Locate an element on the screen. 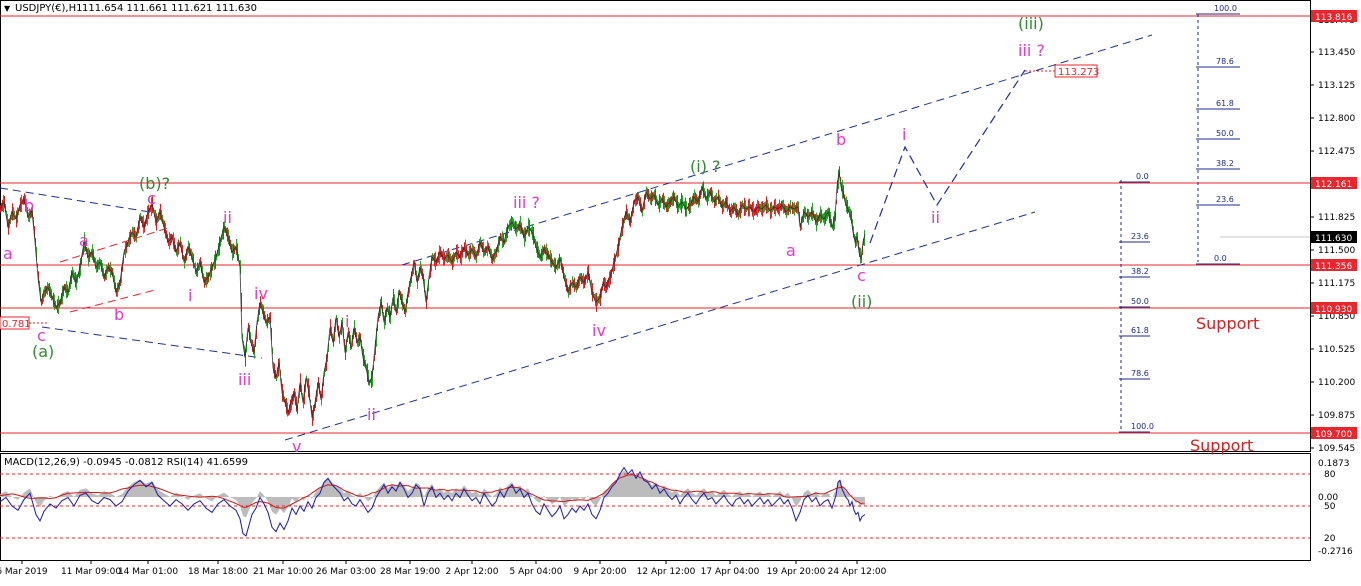 The height and width of the screenshot is (586, 1361). x-tick-label: 21 Mar 10:00 is located at coordinates (283, 572).